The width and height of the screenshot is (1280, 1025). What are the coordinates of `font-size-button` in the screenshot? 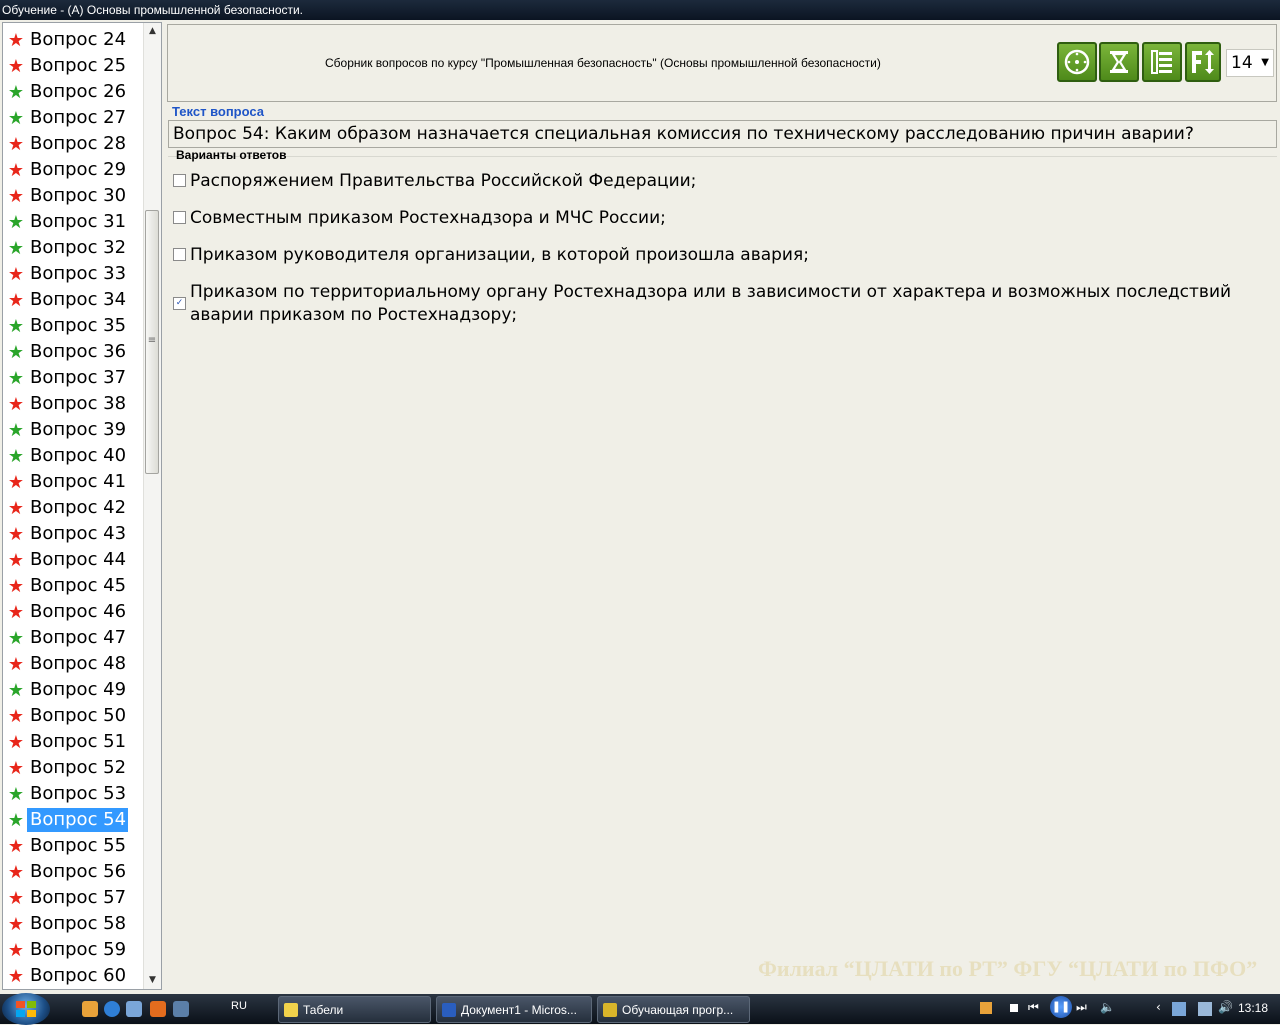 It's located at (1203, 62).